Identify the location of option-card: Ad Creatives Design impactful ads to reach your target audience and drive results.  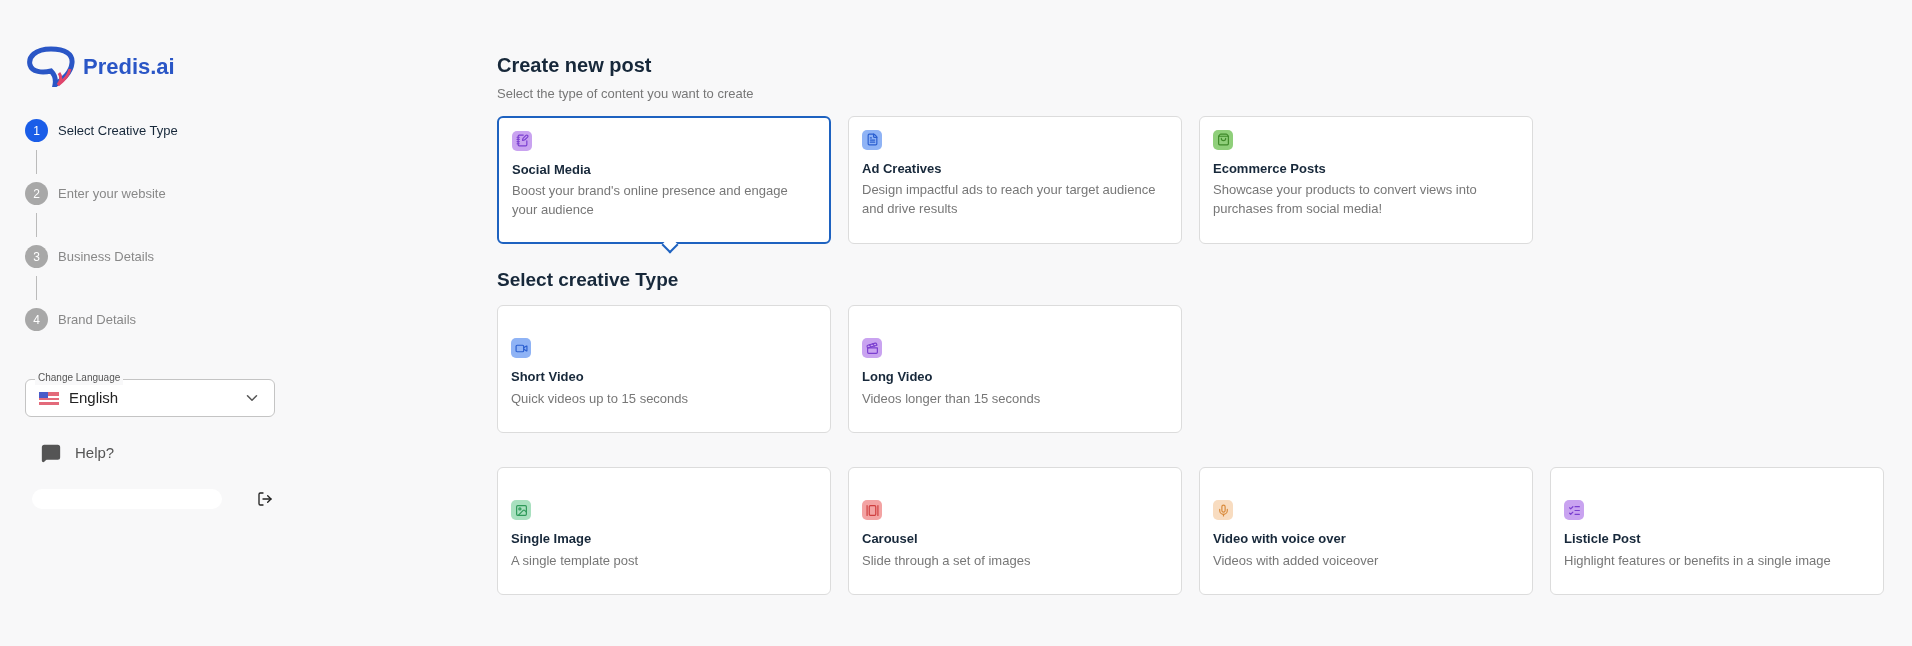
(1015, 179).